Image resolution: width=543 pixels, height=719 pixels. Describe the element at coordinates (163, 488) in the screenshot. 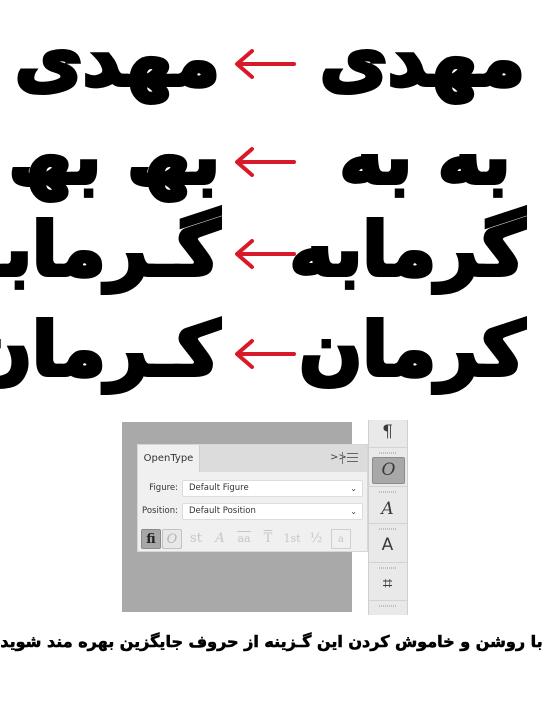

I see `figure-label: Figure:` at that location.